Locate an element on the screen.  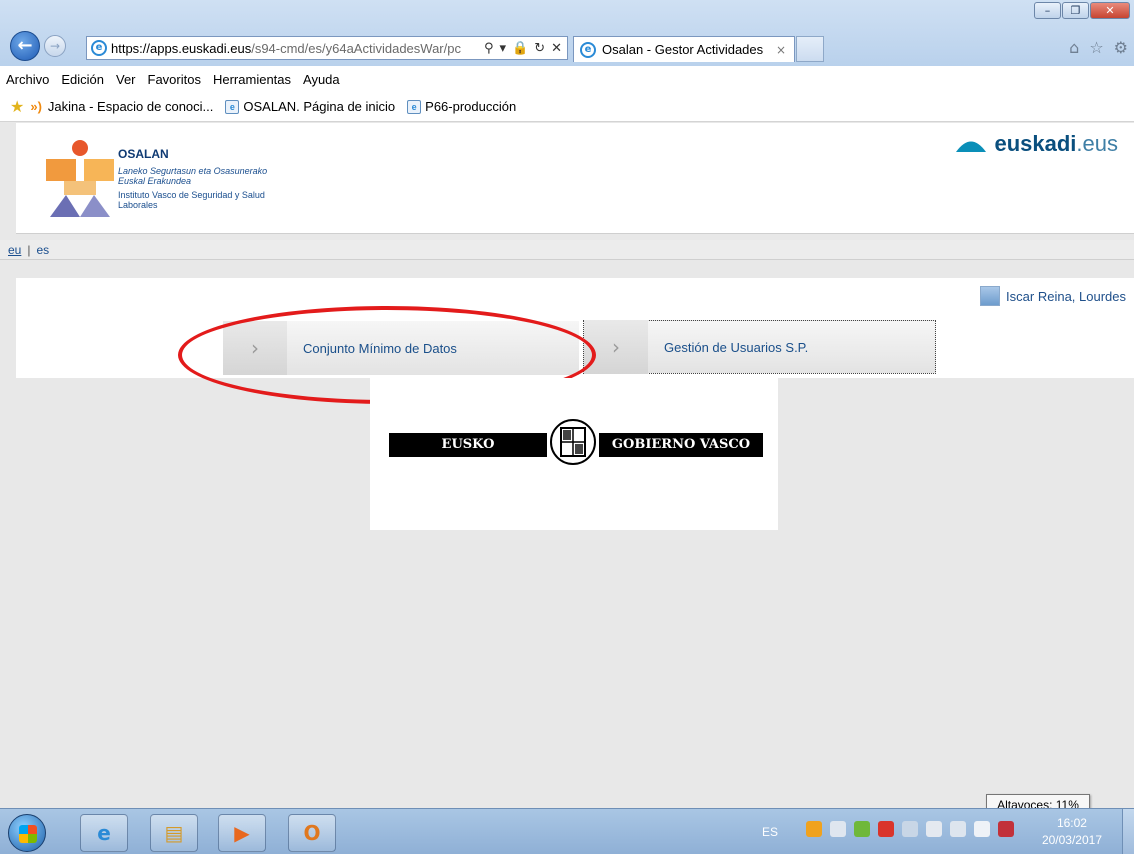
start-button is located at coordinates (27, 833).